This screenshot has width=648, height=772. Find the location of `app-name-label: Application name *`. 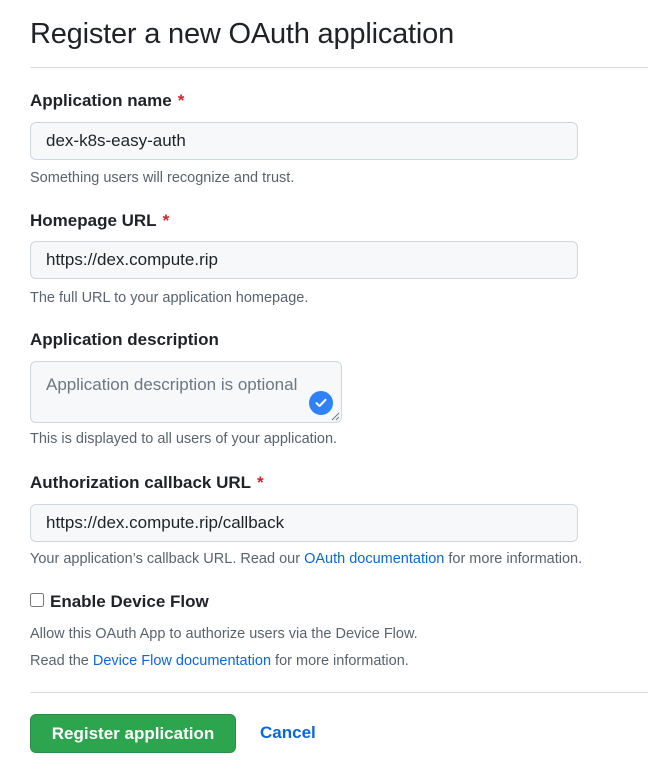

app-name-label: Application name * is located at coordinates (107, 101).